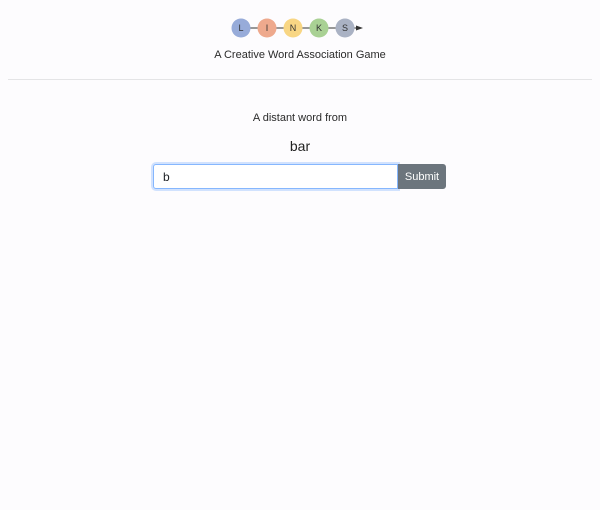 The image size is (600, 510). Describe the element at coordinates (267, 28) in the screenshot. I see `logo-letter-i: I` at that location.